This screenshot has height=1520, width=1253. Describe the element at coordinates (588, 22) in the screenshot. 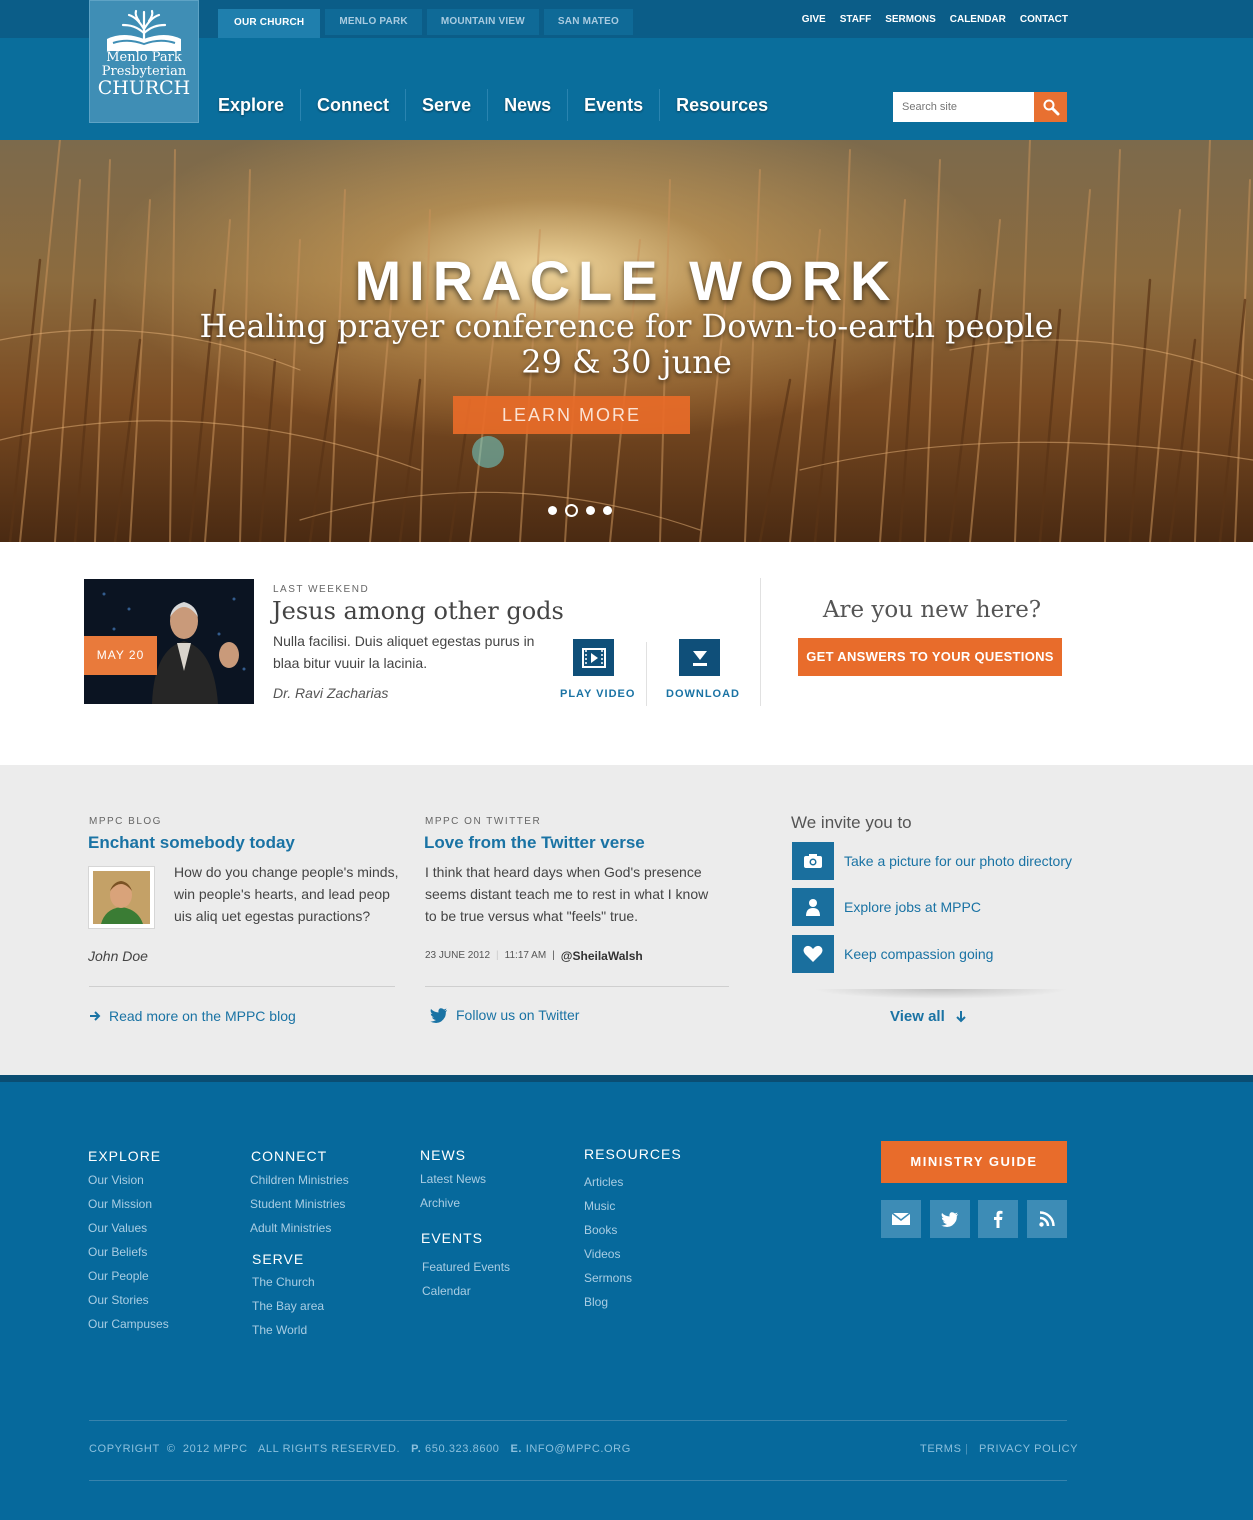

I see `tab-san-mateo: SAN MATEO` at that location.